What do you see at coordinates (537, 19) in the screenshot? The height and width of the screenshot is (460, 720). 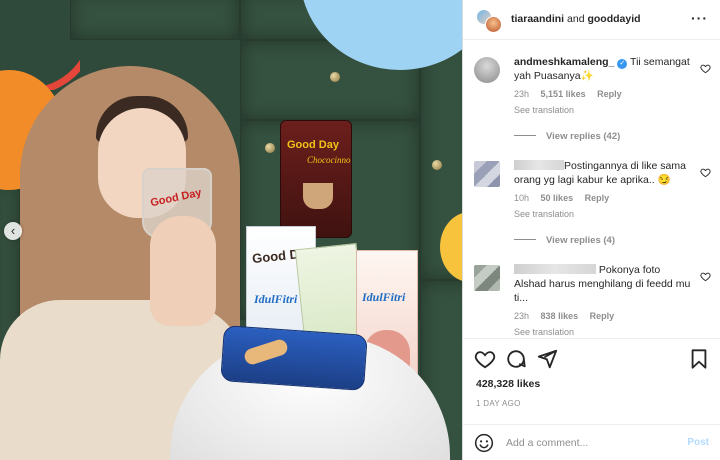 I see `author-link: tiaraandini` at bounding box center [537, 19].